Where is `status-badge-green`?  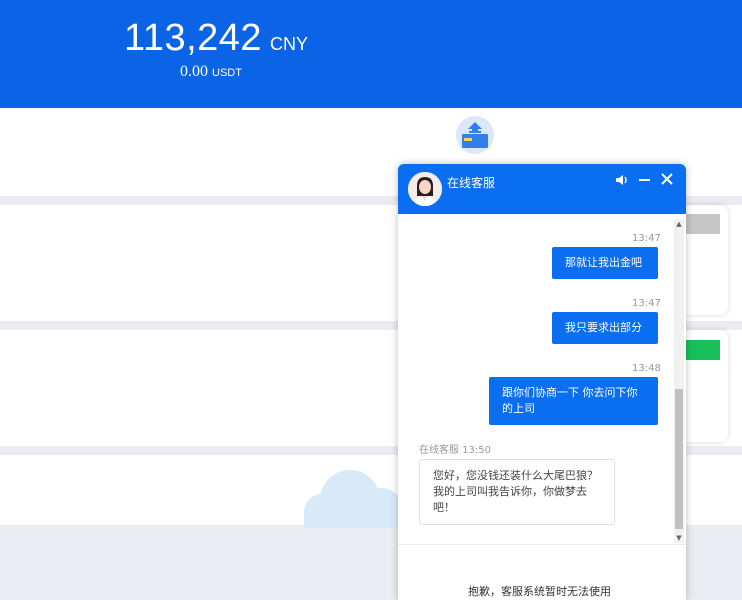
status-badge-green is located at coordinates (702, 350).